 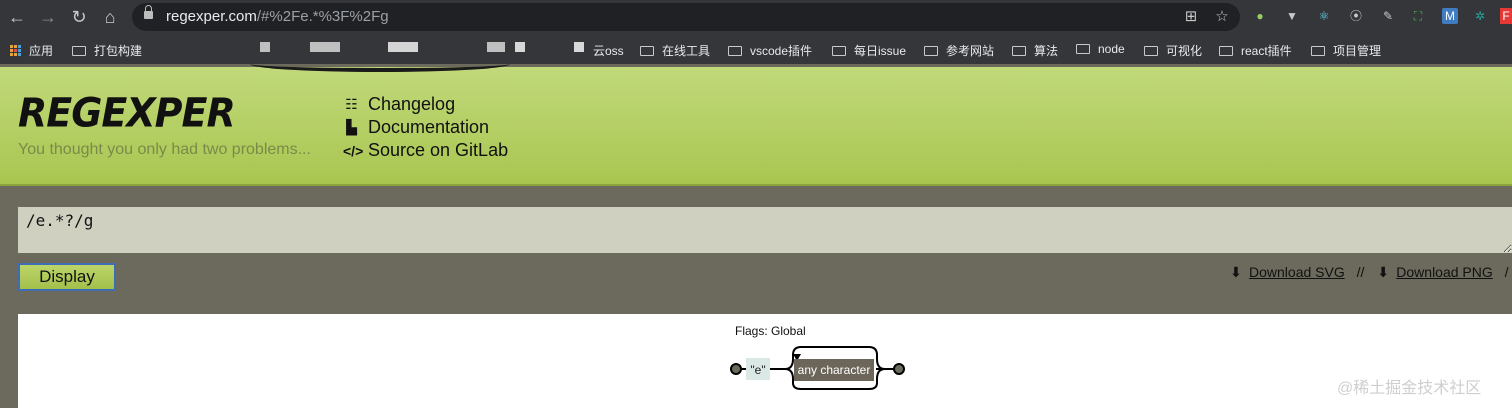 I want to click on download-svg-link: Download SVG, so click(x=1297, y=272).